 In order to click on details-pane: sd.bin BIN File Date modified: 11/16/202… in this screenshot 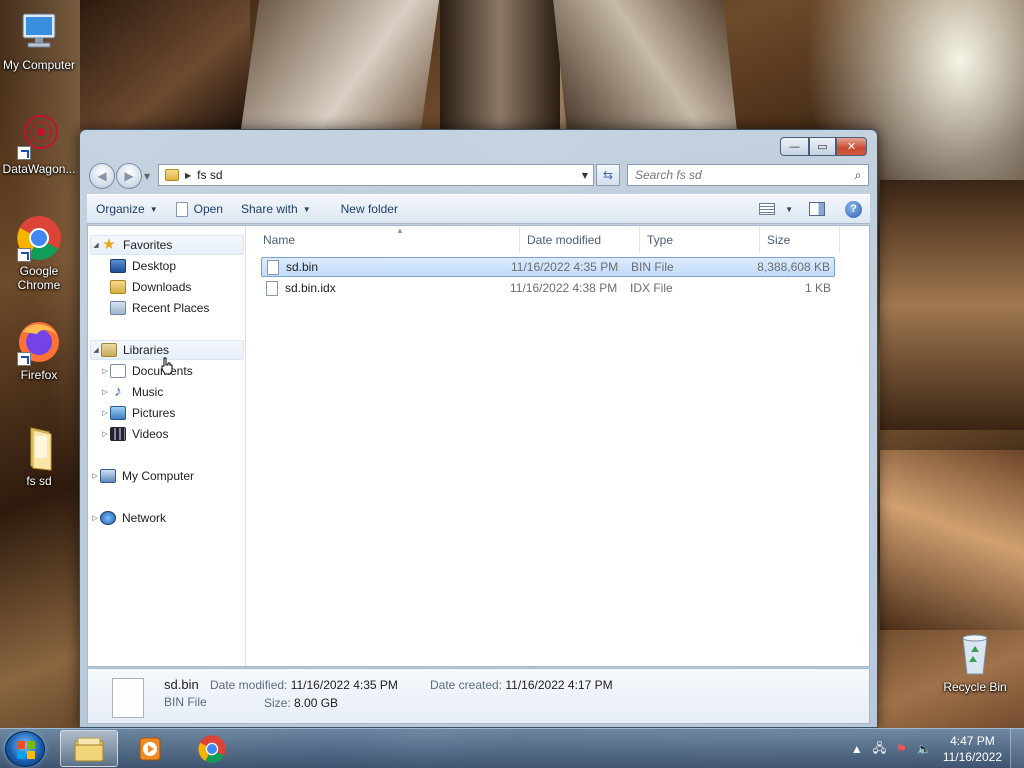, I will do `click(478, 696)`.